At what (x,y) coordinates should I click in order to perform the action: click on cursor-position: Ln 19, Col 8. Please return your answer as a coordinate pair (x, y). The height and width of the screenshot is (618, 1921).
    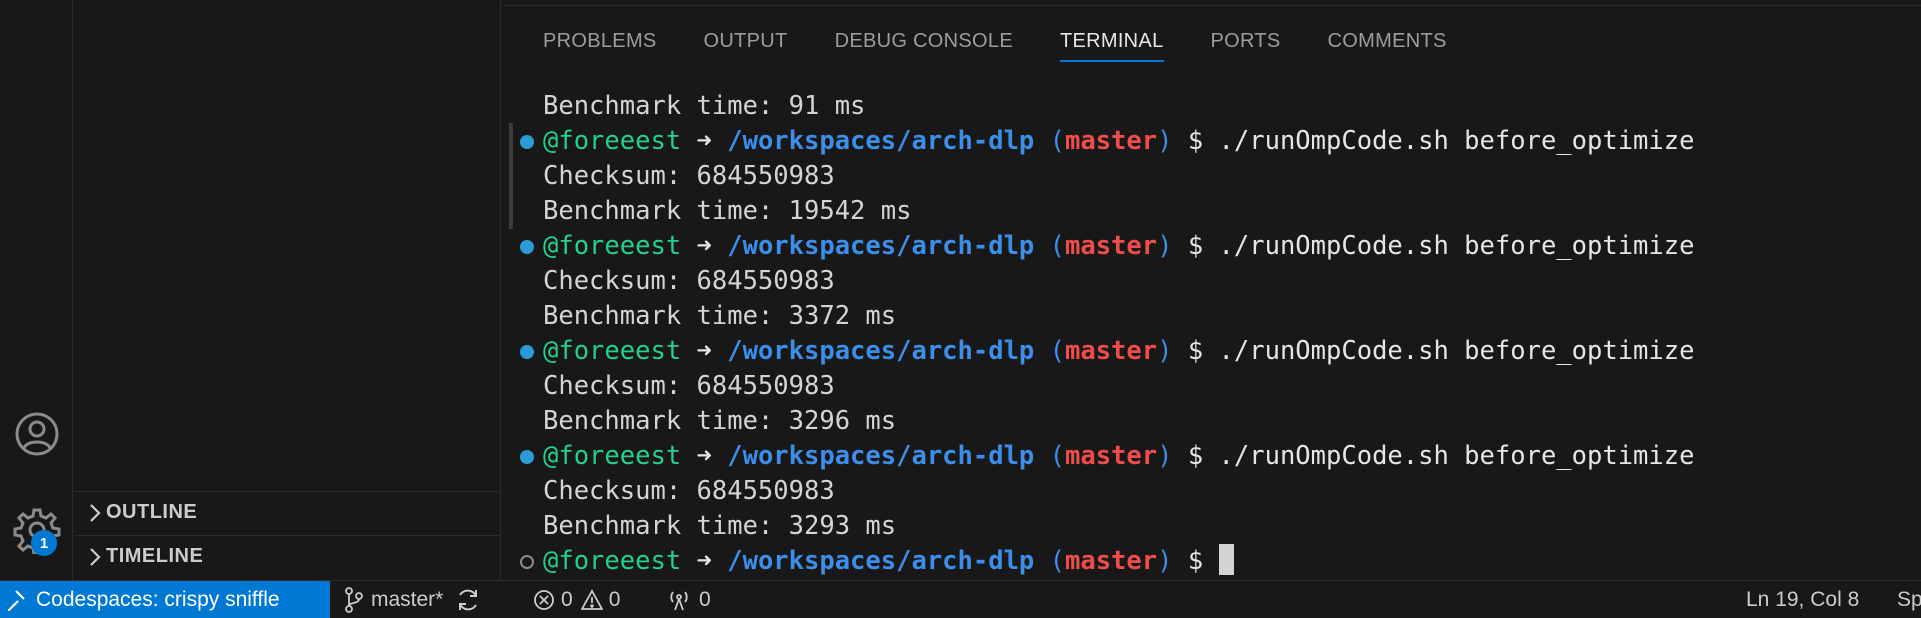
    Looking at the image, I should click on (1802, 599).